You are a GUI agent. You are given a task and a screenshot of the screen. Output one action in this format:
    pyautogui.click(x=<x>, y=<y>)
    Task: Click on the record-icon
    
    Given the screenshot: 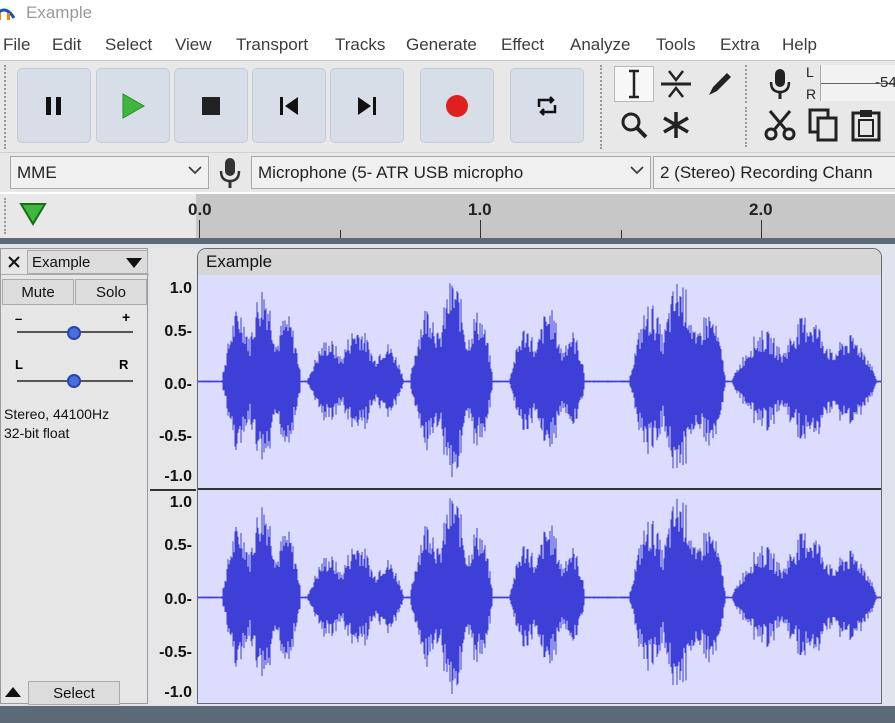 What is the action you would take?
    pyautogui.click(x=457, y=105)
    